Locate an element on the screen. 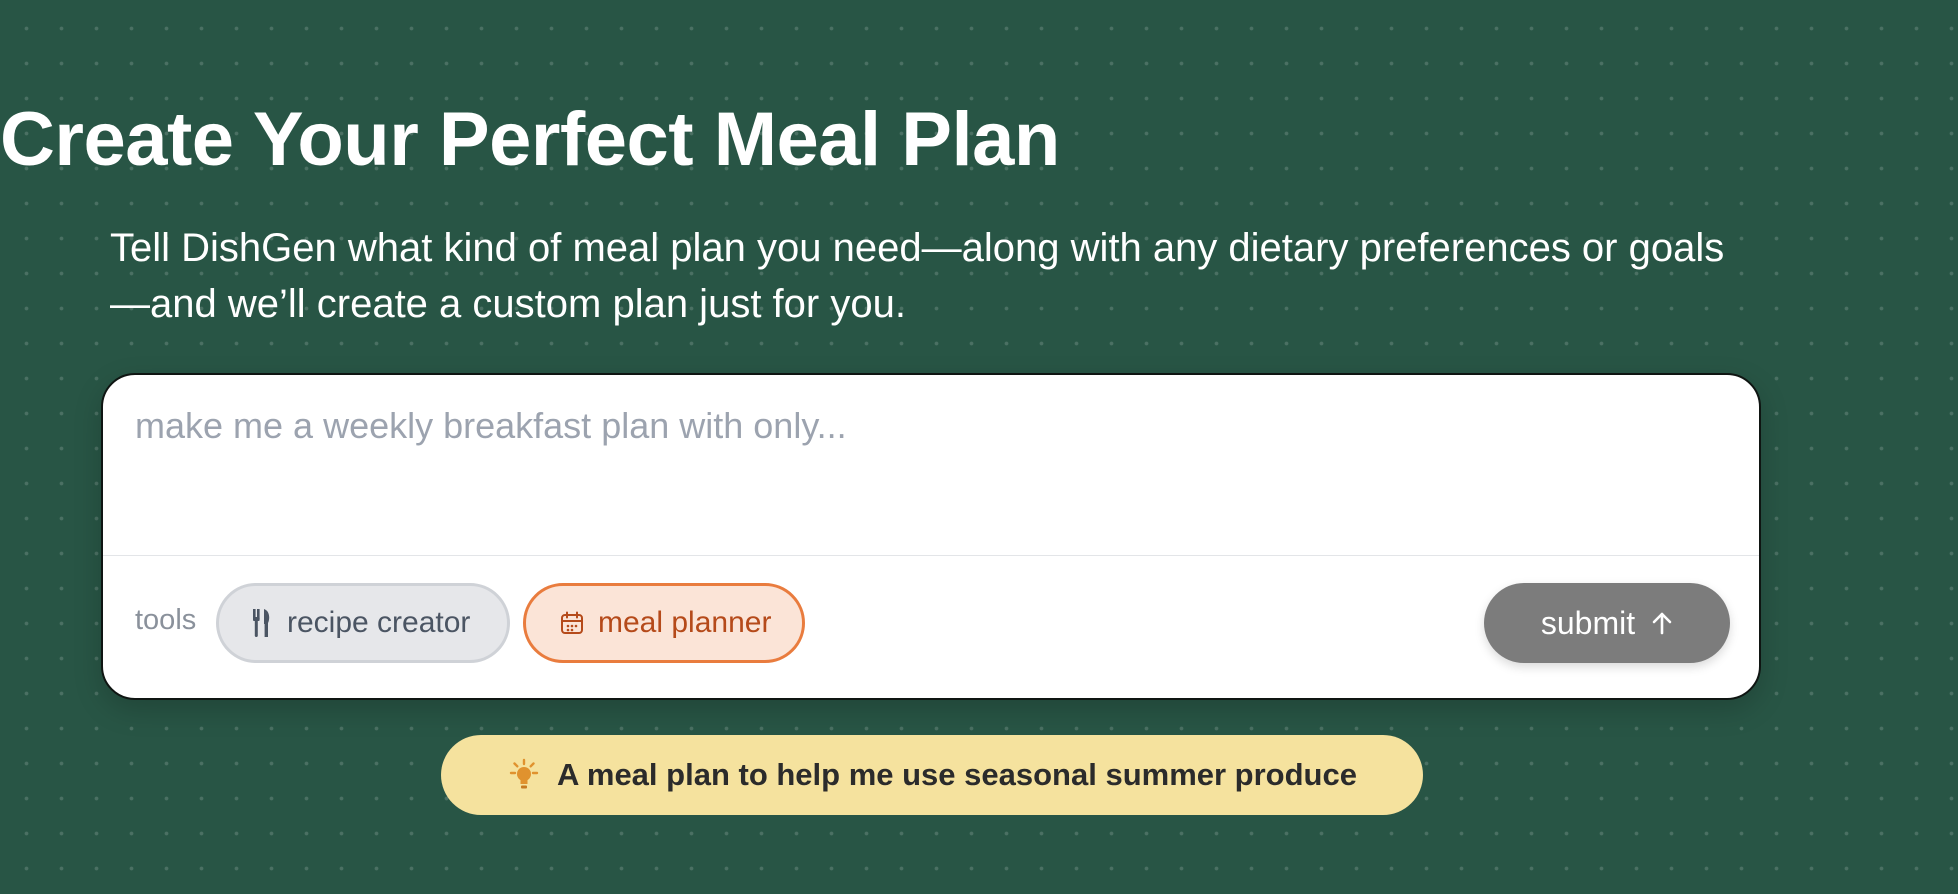  page-title: Create Your Perfect Meal Plan is located at coordinates (530, 139).